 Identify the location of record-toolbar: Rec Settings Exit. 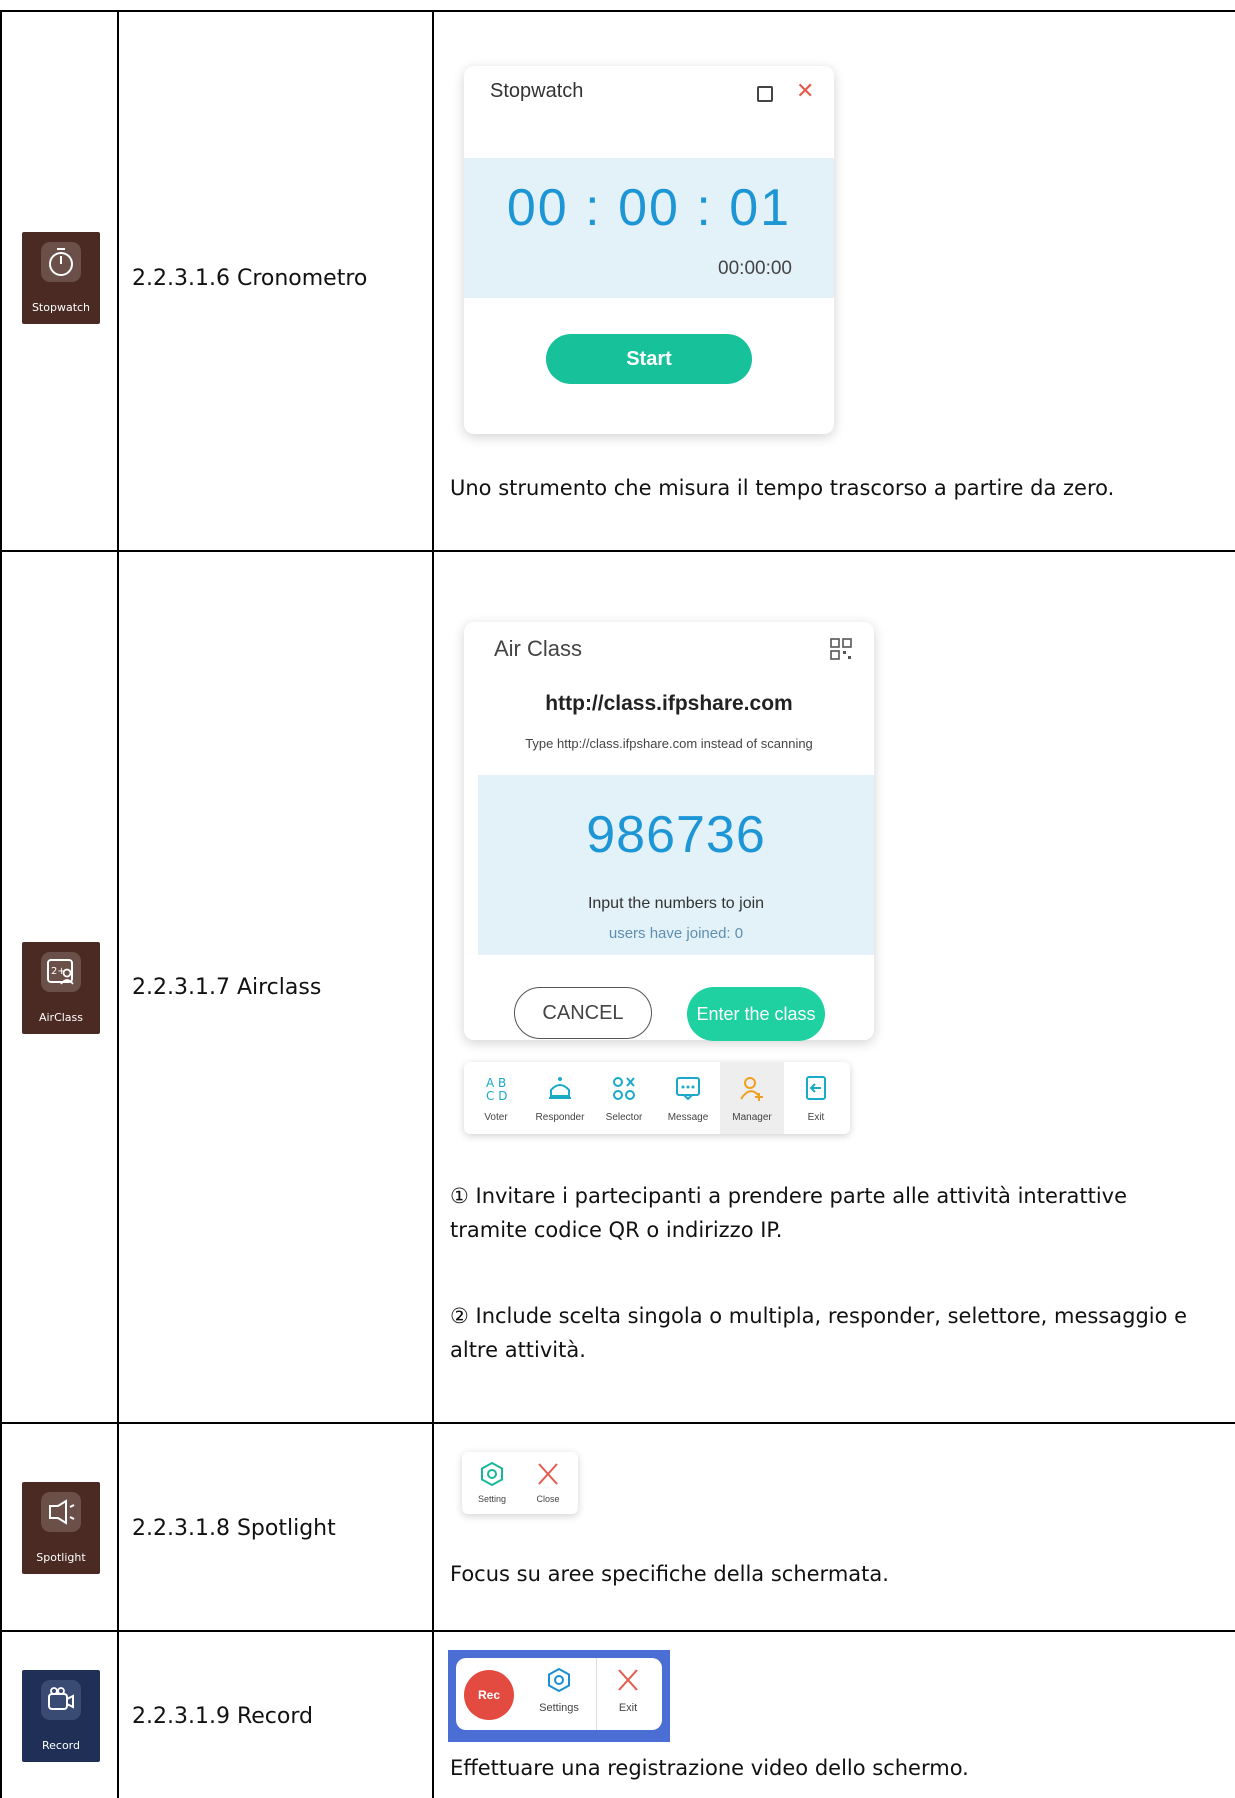
(559, 1694).